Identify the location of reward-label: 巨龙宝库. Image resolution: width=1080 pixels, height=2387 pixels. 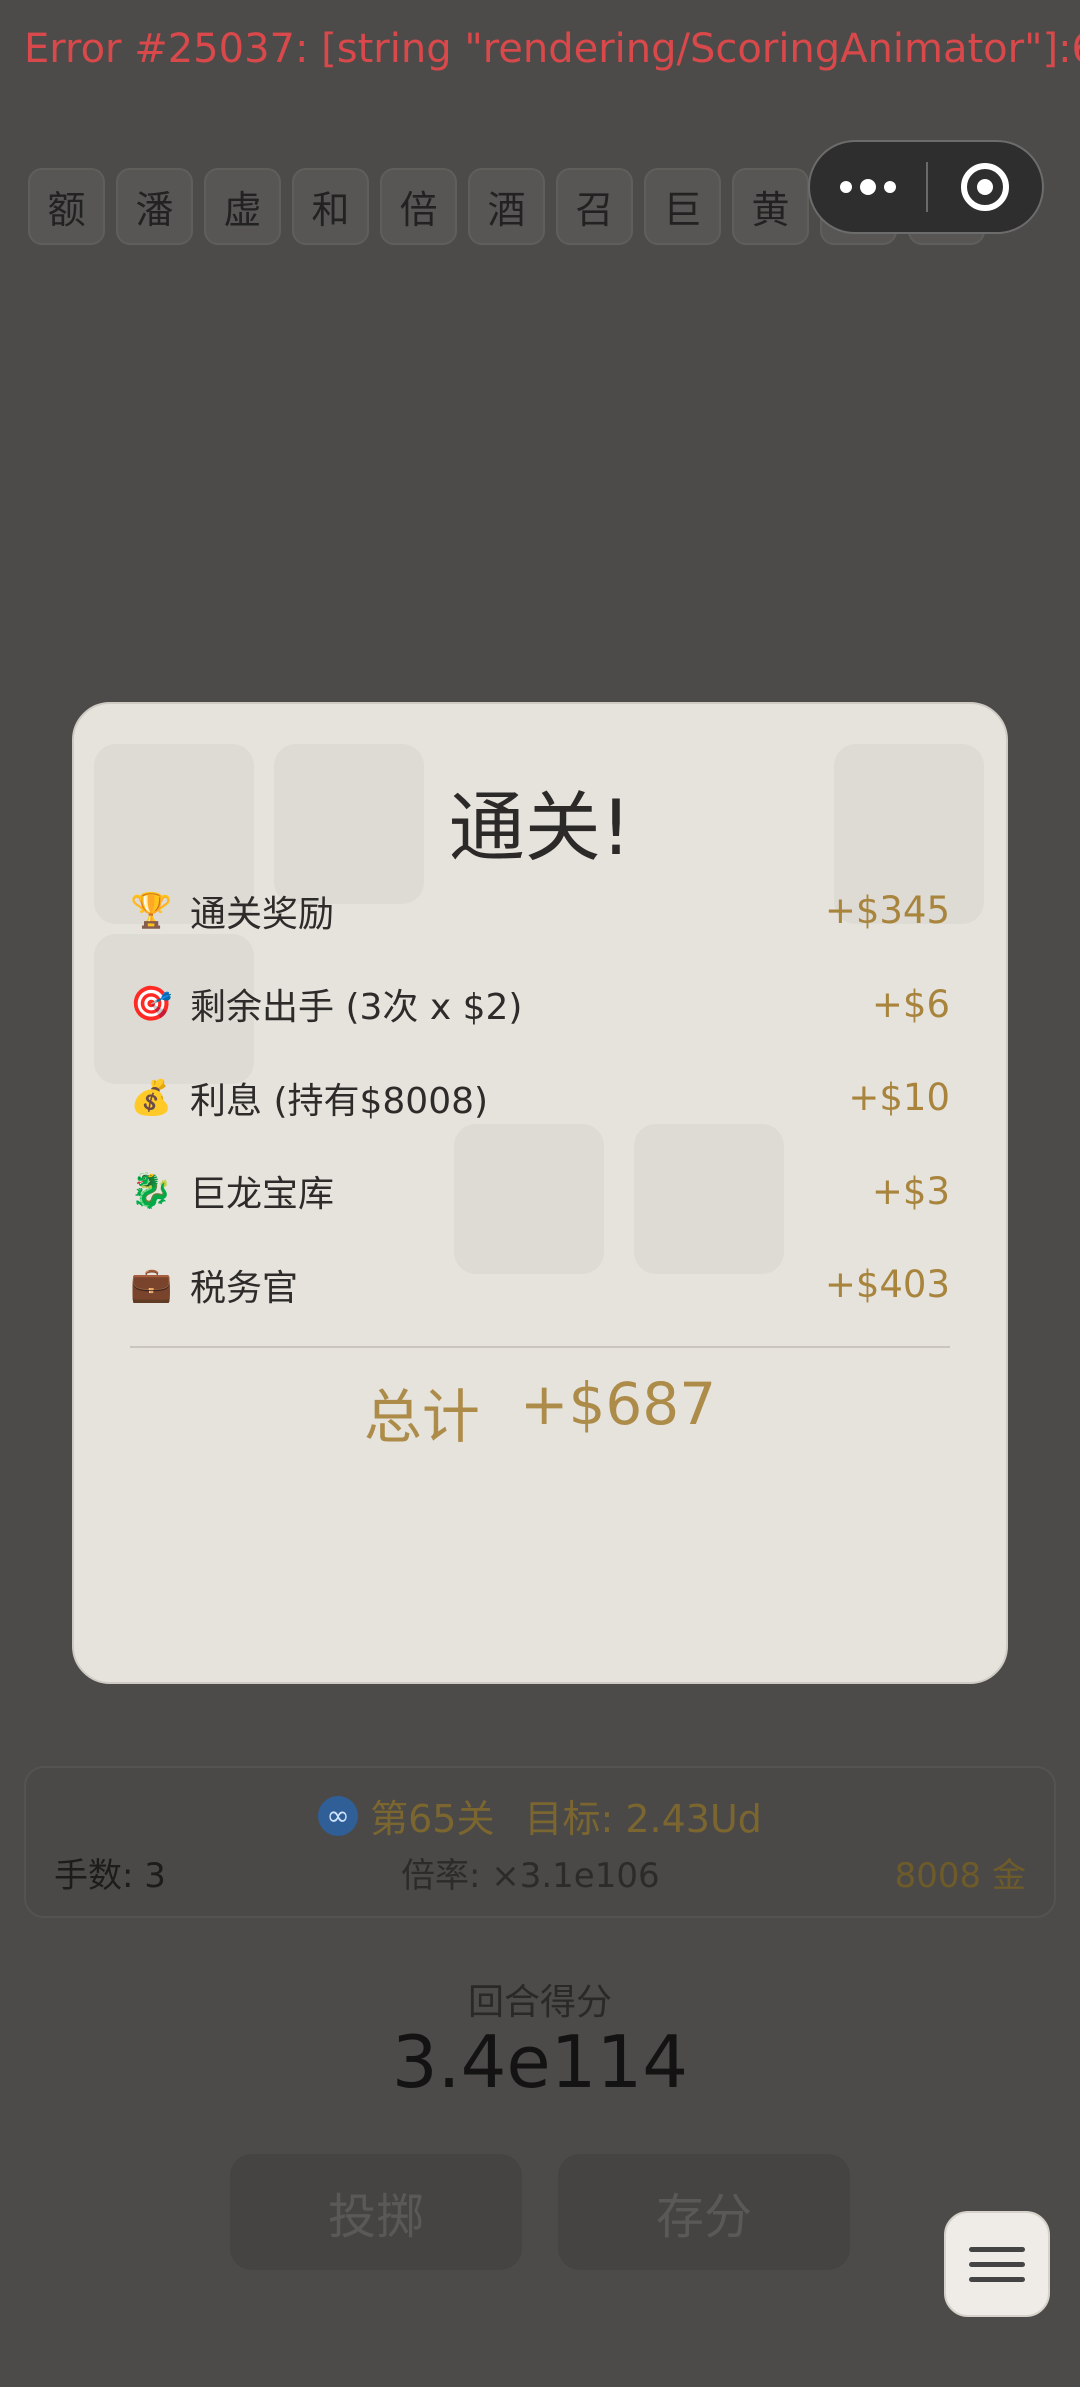
(262, 1195).